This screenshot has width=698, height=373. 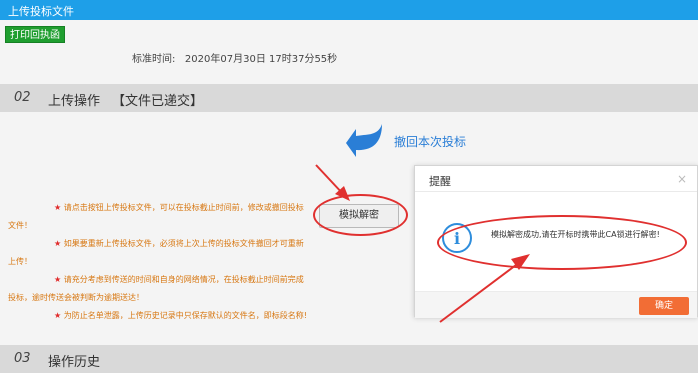 I want to click on instruction-item: ★ 请点击按钮上传投标文件，可以在投标截止时间前，修改或撤回投标文件！, so click(x=156, y=216).